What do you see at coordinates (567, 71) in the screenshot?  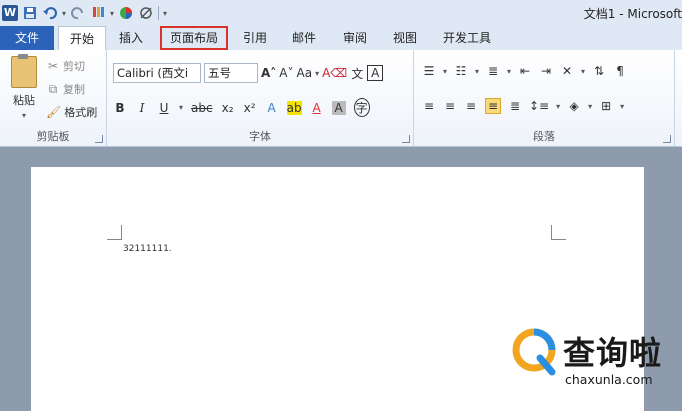 I see `chinese-layout-icon: ✕` at bounding box center [567, 71].